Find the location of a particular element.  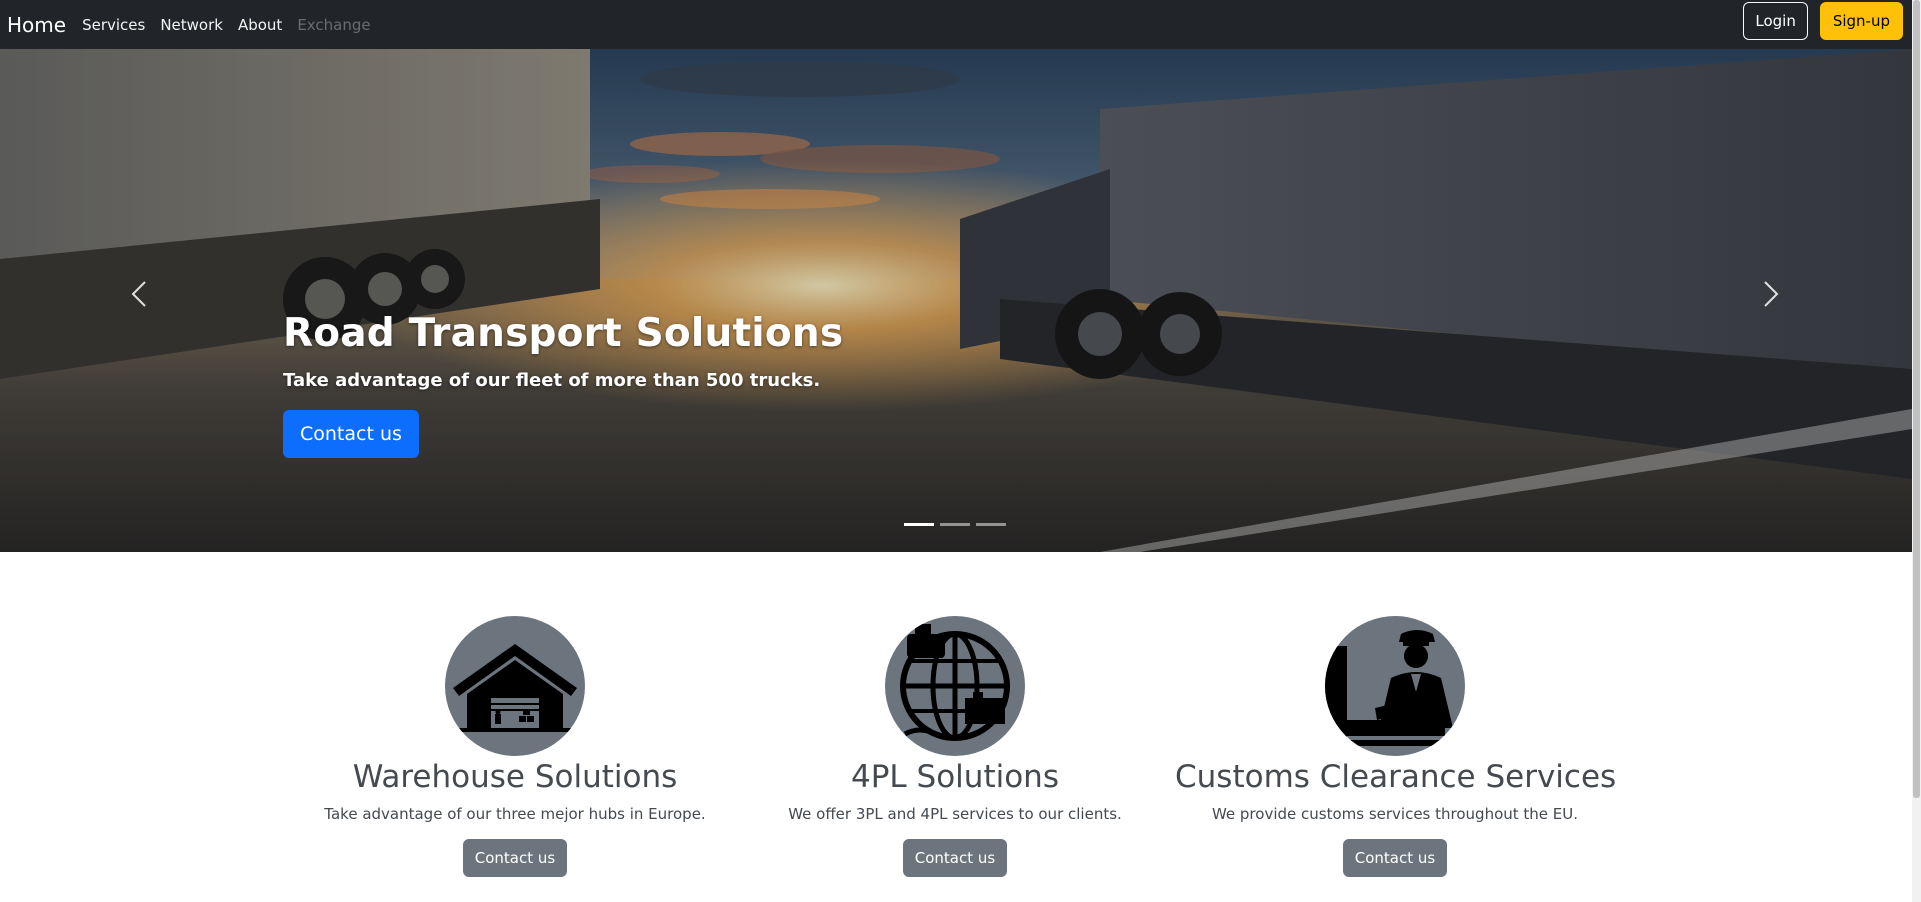

brand-home-link: Home is located at coordinates (36, 25).